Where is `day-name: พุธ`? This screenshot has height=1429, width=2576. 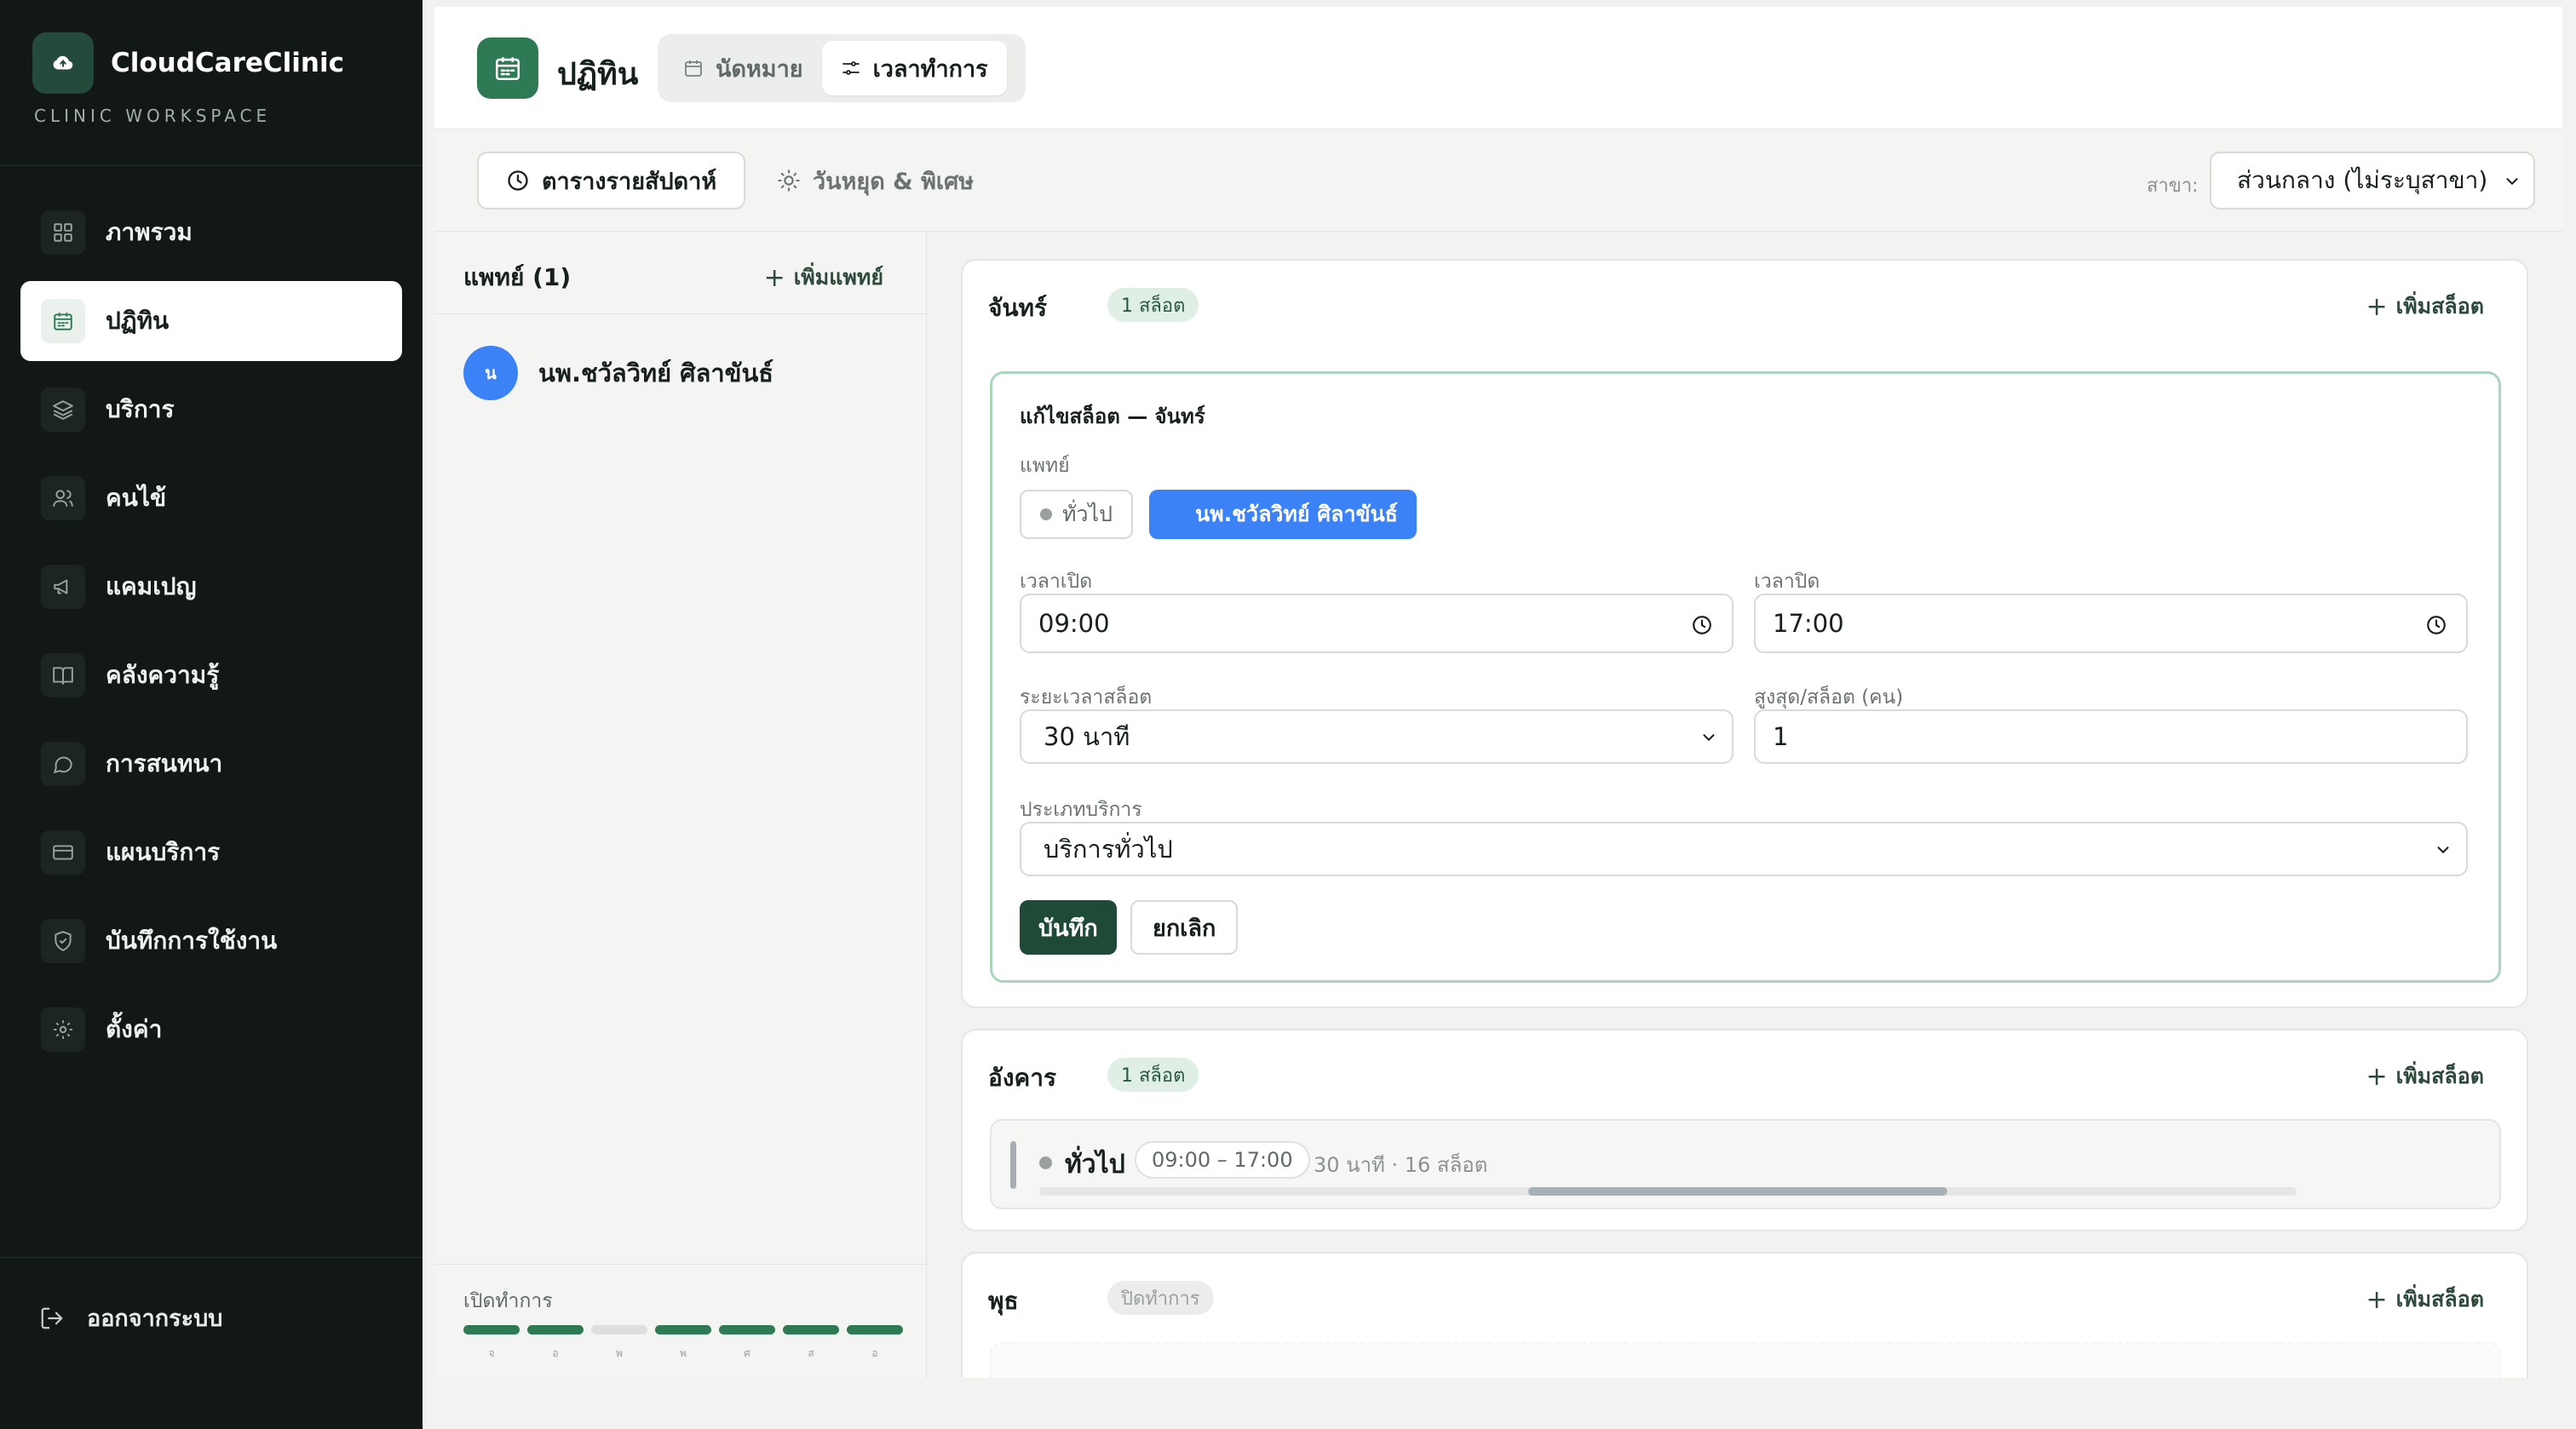 day-name: พุธ is located at coordinates (1004, 1301).